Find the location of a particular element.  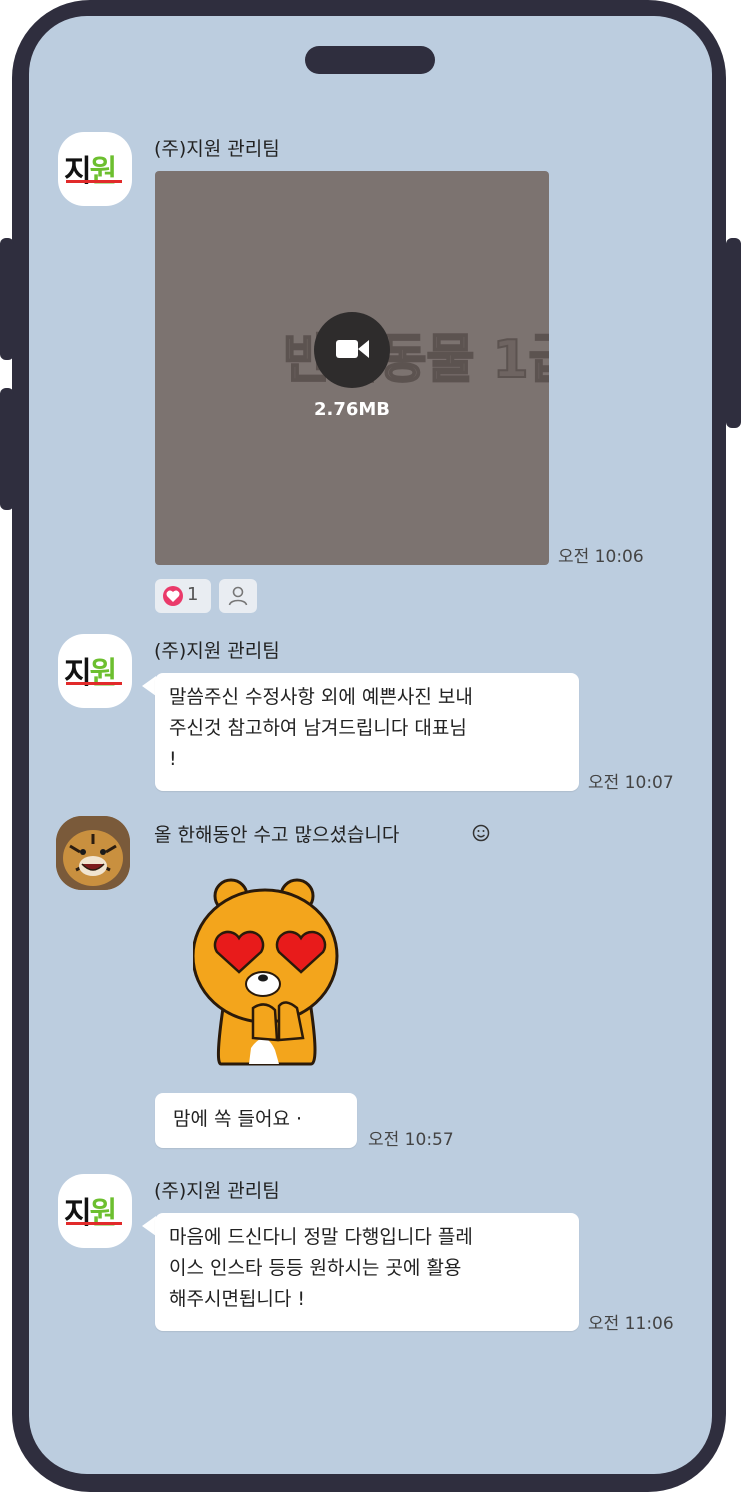

heart-reaction: 1 is located at coordinates (183, 596).